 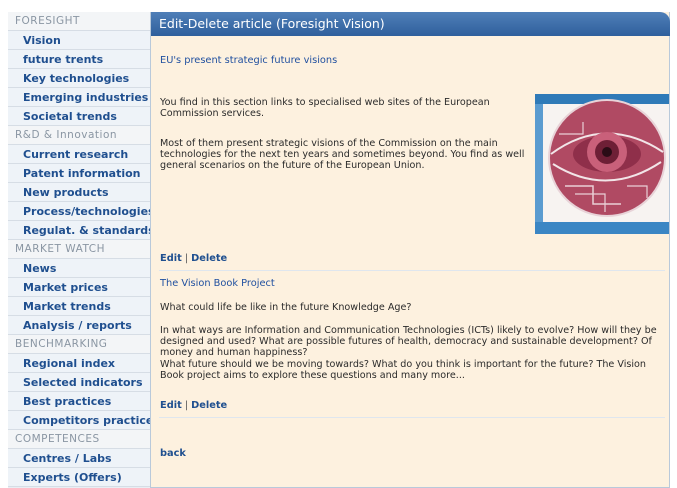 I want to click on nav-news: News, so click(x=79, y=268).